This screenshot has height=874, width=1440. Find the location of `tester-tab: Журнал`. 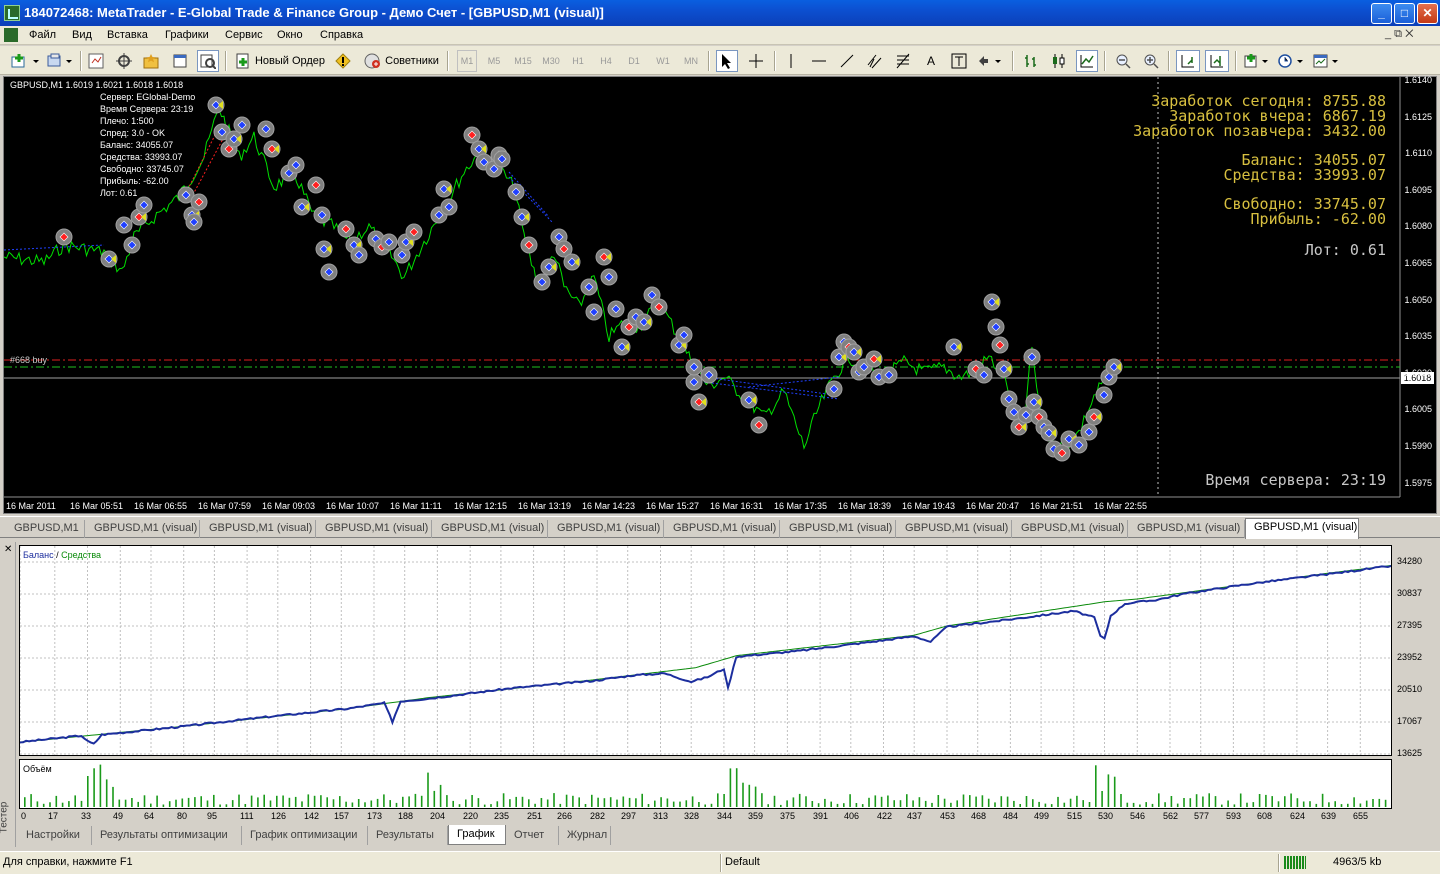

tester-tab: Журнал is located at coordinates (585, 835).